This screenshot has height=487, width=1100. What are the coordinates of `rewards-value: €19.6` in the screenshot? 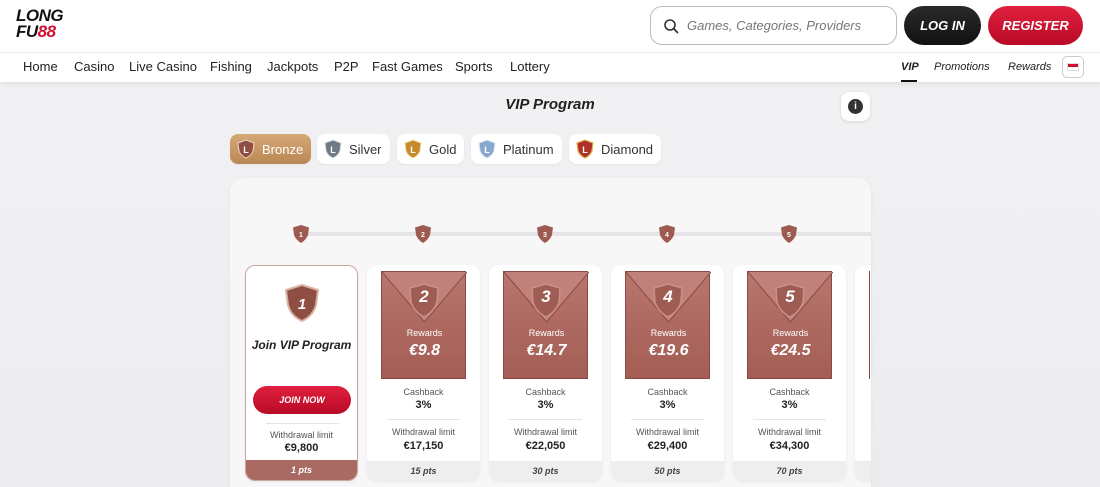 It's located at (668, 350).